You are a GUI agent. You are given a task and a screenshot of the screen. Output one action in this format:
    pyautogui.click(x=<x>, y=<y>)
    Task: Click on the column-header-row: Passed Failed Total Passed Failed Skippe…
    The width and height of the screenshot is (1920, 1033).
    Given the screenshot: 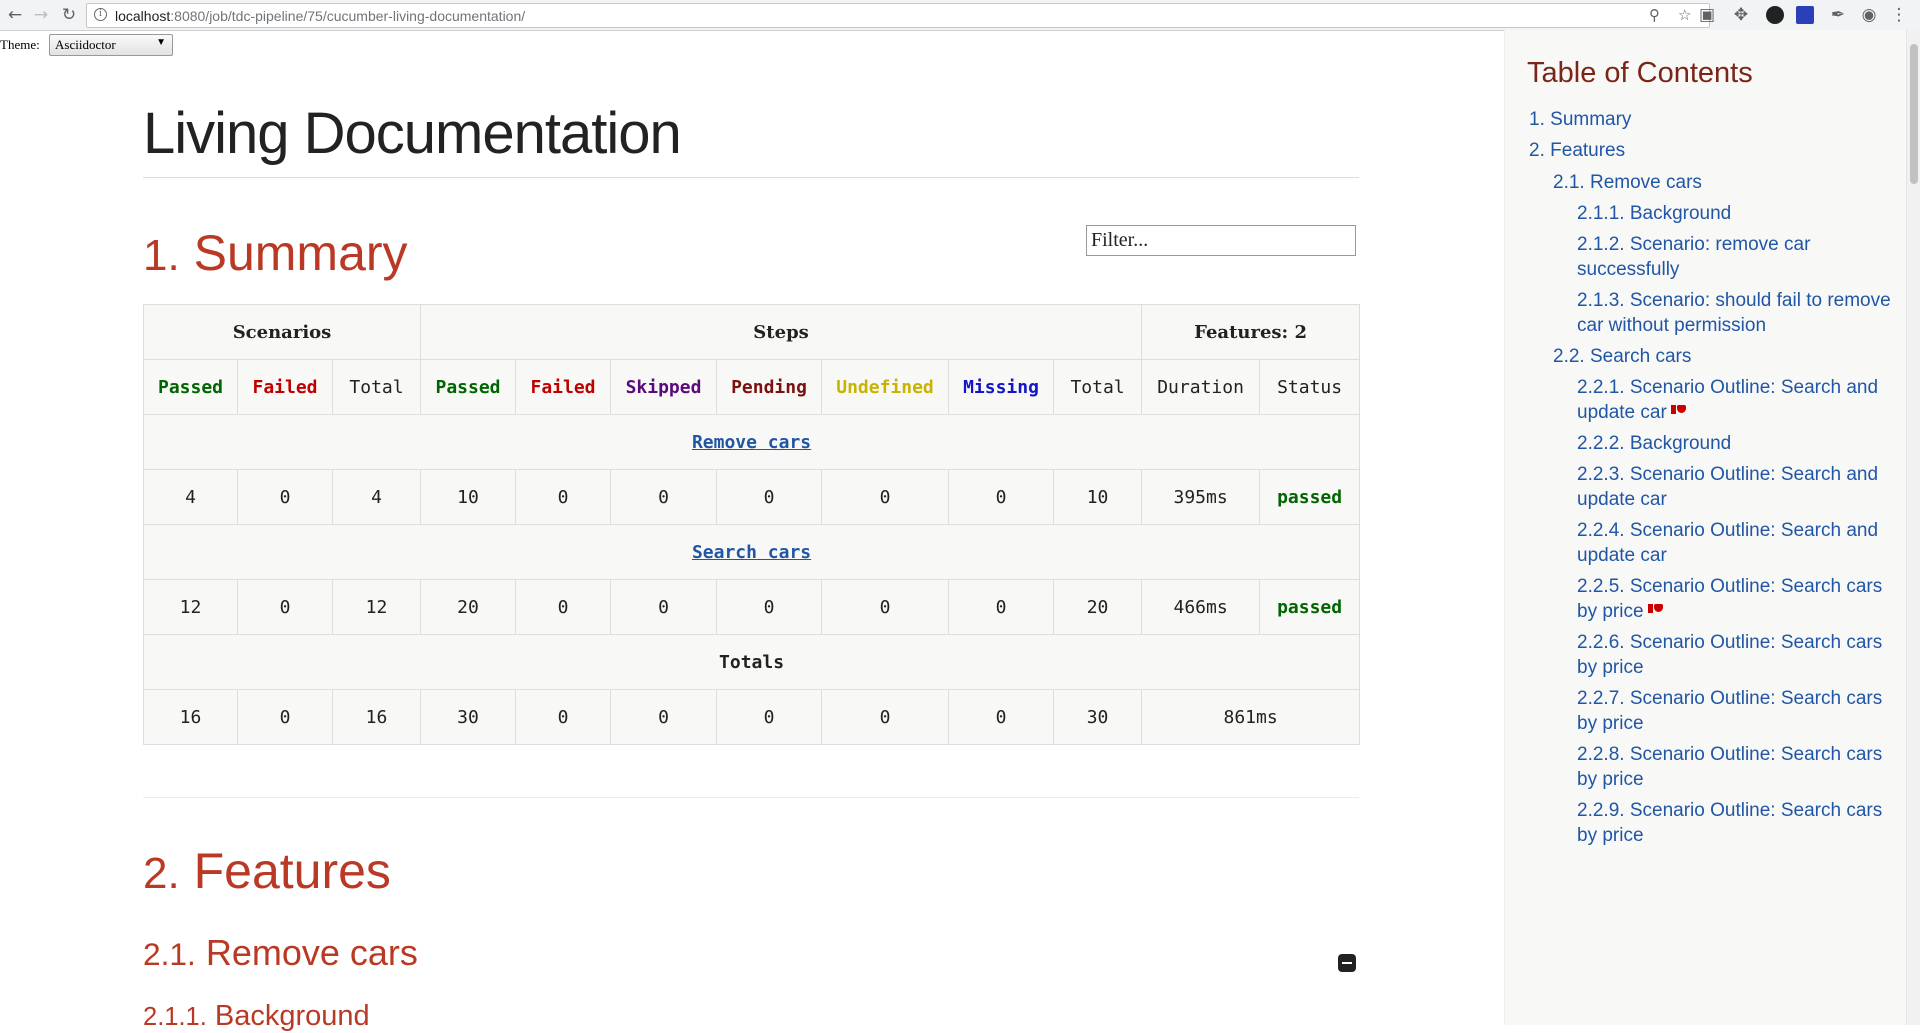 What is the action you would take?
    pyautogui.click(x=752, y=387)
    